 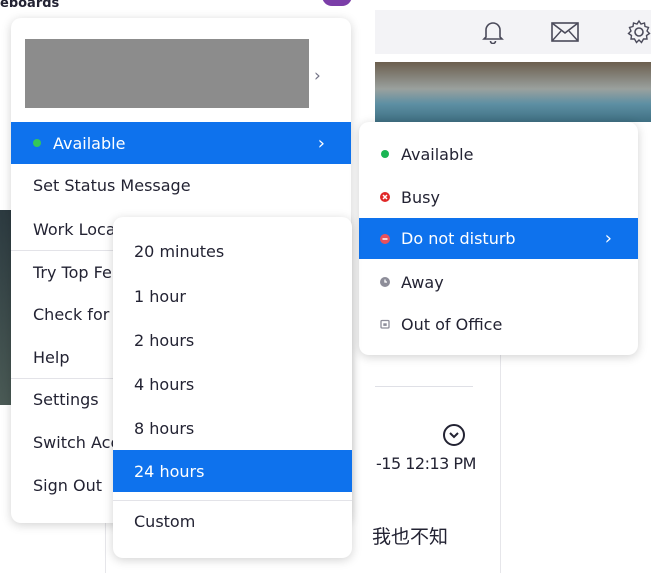 What do you see at coordinates (458, 238) in the screenshot?
I see `status-label: Do not disturb` at bounding box center [458, 238].